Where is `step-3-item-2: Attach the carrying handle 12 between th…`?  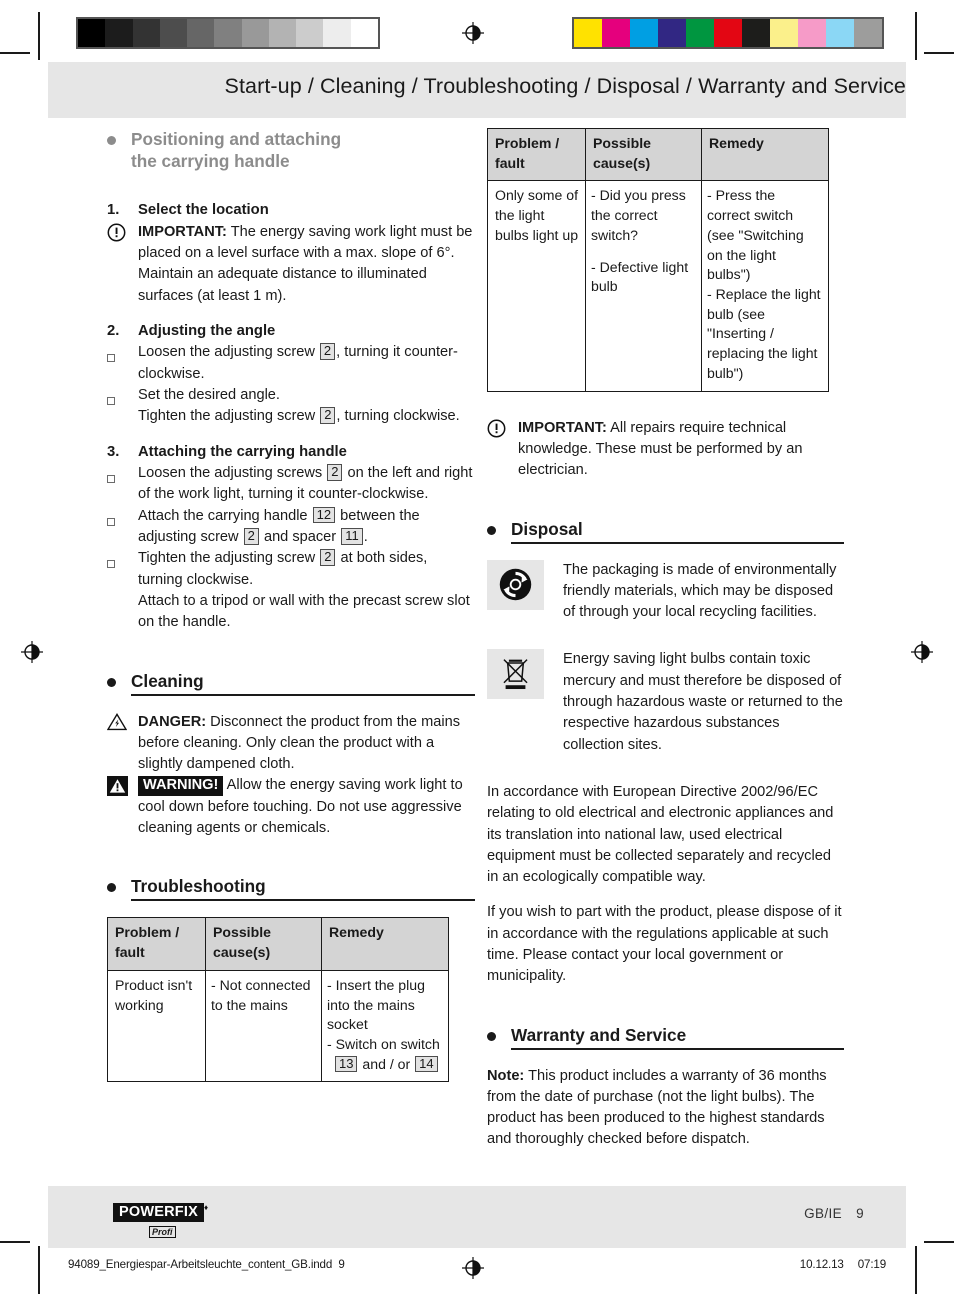 step-3-item-2: Attach the carrying handle 12 between th… is located at coordinates (291, 527).